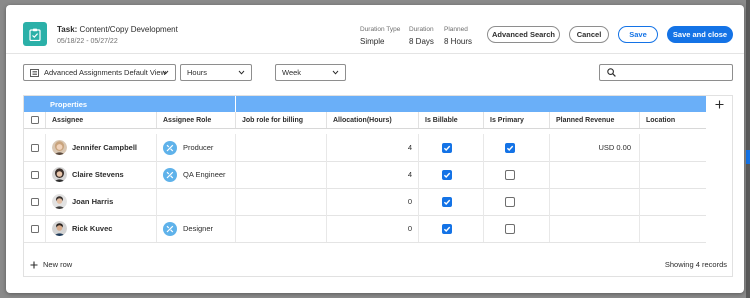 This screenshot has height=298, width=750. I want to click on col-allocation: Allocation(Hours), so click(372, 120).